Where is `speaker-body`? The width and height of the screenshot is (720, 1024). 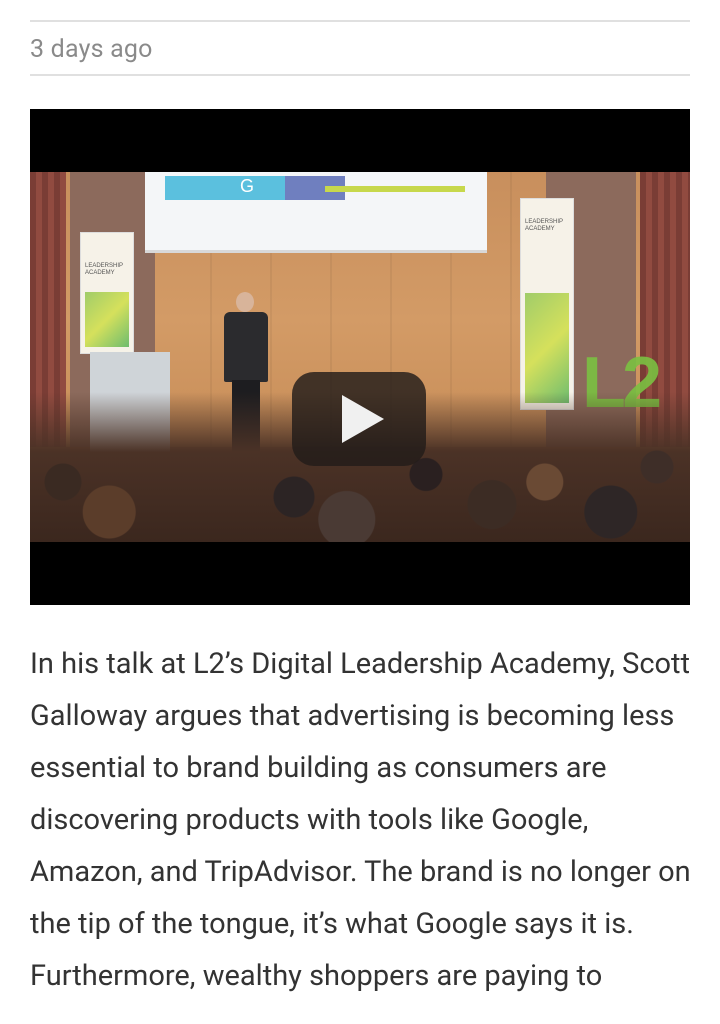 speaker-body is located at coordinates (246, 347).